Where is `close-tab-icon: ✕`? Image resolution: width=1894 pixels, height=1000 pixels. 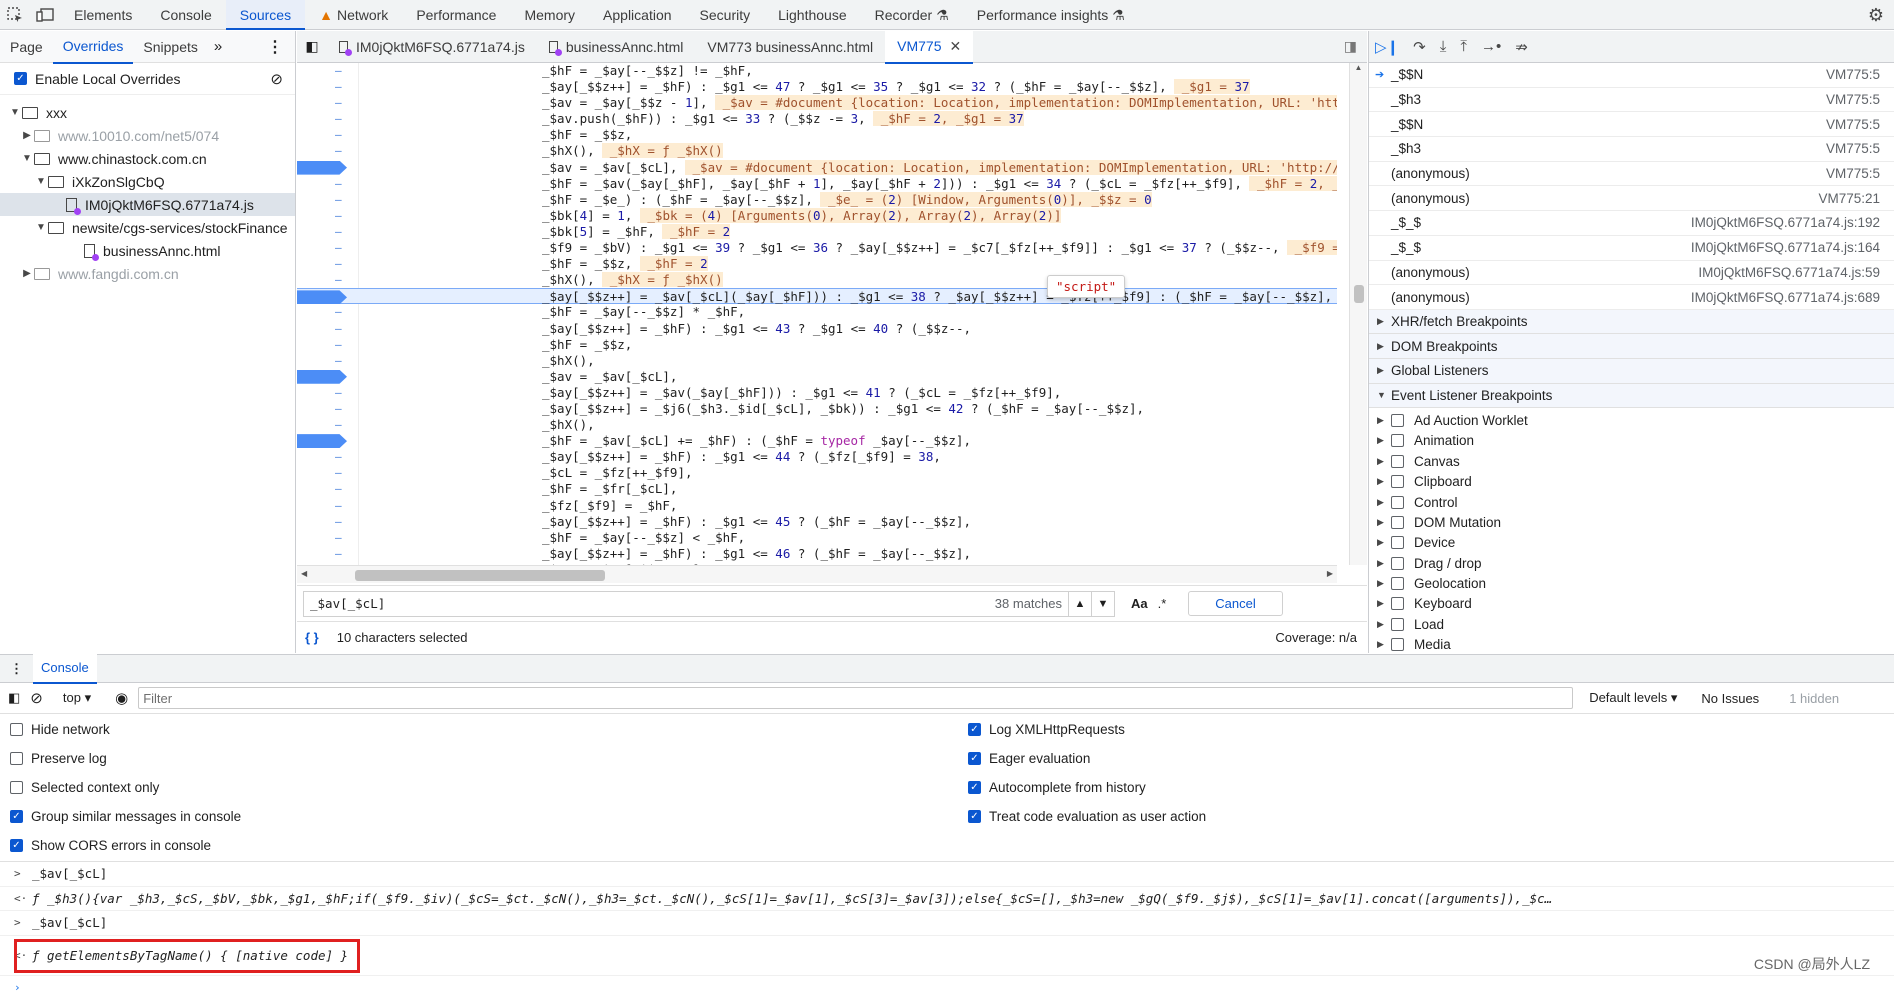 close-tab-icon: ✕ is located at coordinates (956, 46).